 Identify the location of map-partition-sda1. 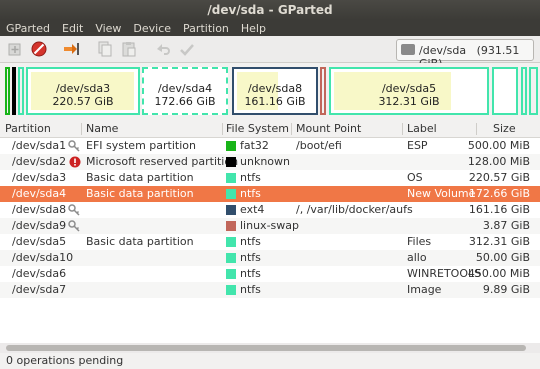
(7, 91).